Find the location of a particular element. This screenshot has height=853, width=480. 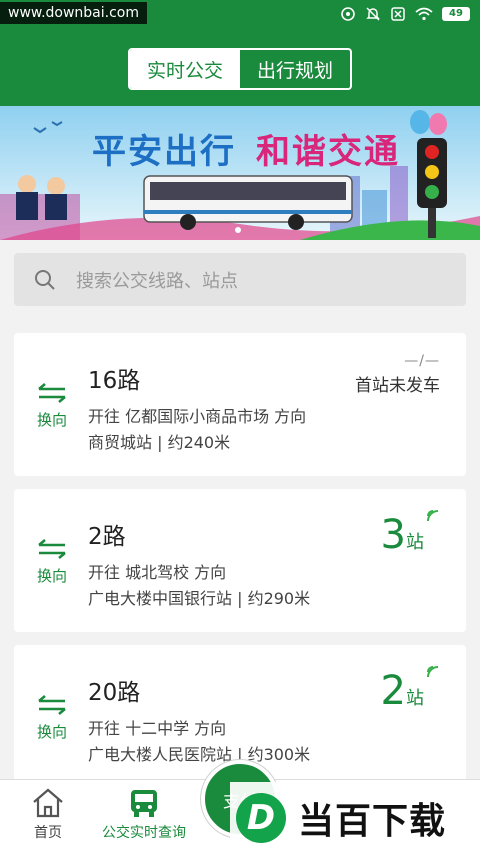

bus-icon is located at coordinates (144, 803).